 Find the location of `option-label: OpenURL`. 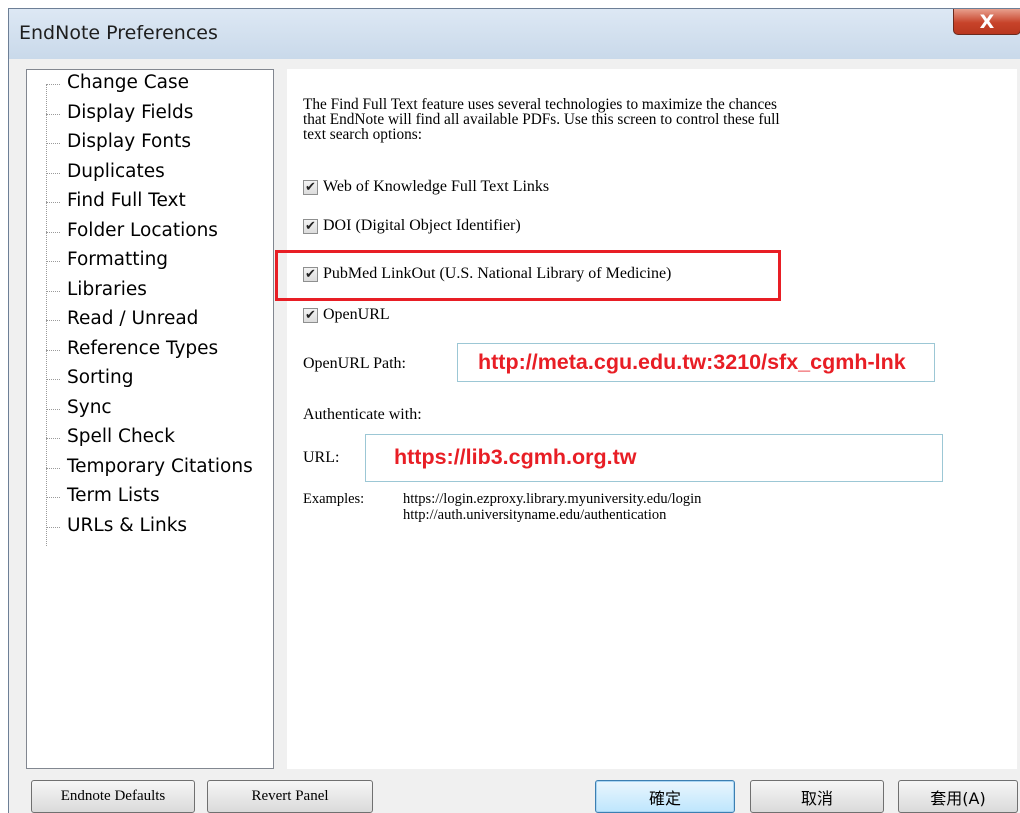

option-label: OpenURL is located at coordinates (356, 314).